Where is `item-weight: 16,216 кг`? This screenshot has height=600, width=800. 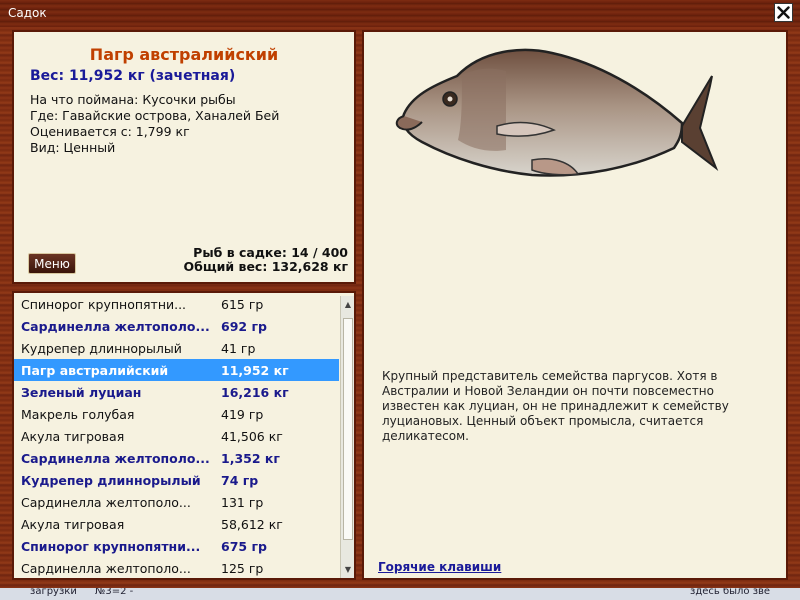
item-weight: 16,216 кг is located at coordinates (255, 392).